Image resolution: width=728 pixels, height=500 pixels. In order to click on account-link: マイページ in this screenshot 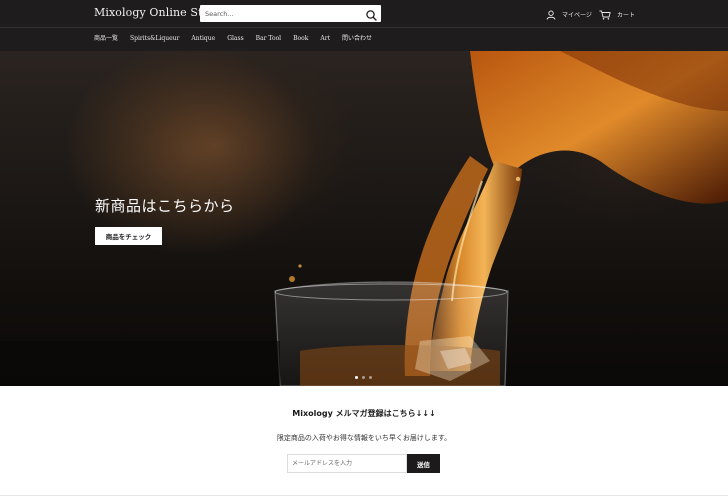, I will do `click(569, 14)`.